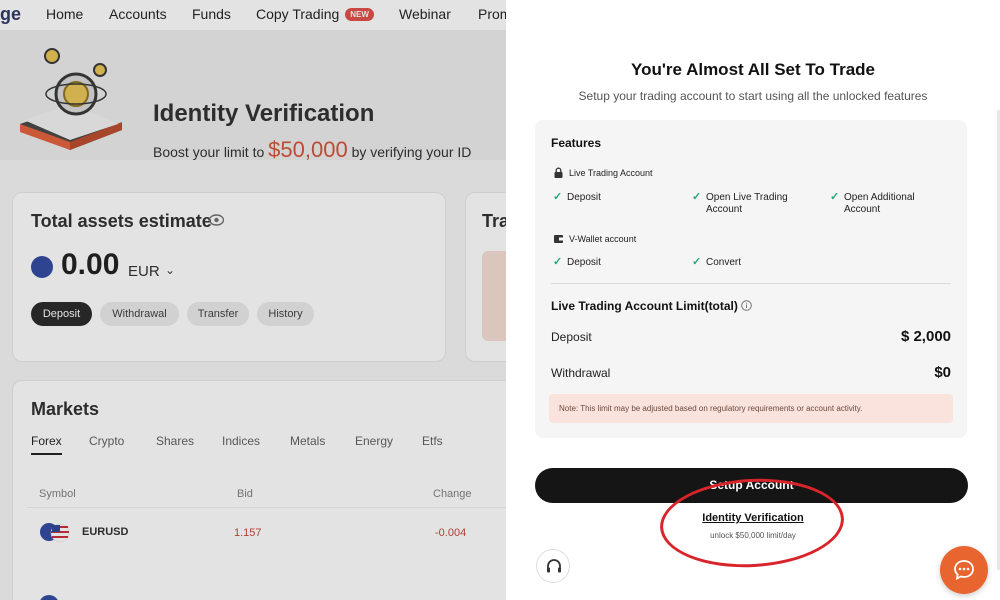 The width and height of the screenshot is (1000, 600). What do you see at coordinates (751, 283) in the screenshot?
I see `divider` at bounding box center [751, 283].